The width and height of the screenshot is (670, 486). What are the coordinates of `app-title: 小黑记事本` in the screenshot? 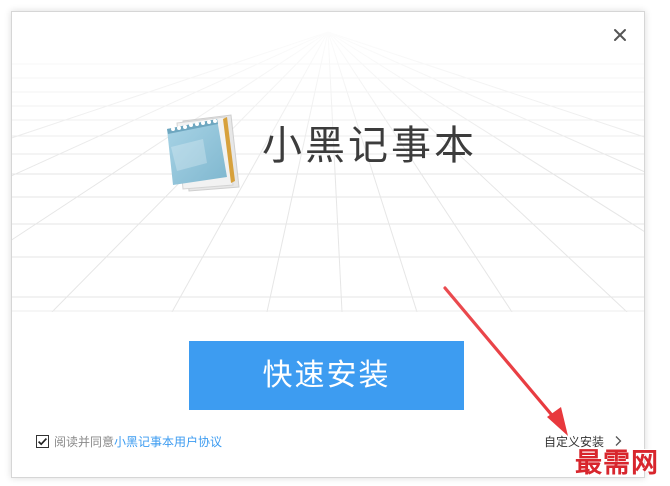 It's located at (369, 146).